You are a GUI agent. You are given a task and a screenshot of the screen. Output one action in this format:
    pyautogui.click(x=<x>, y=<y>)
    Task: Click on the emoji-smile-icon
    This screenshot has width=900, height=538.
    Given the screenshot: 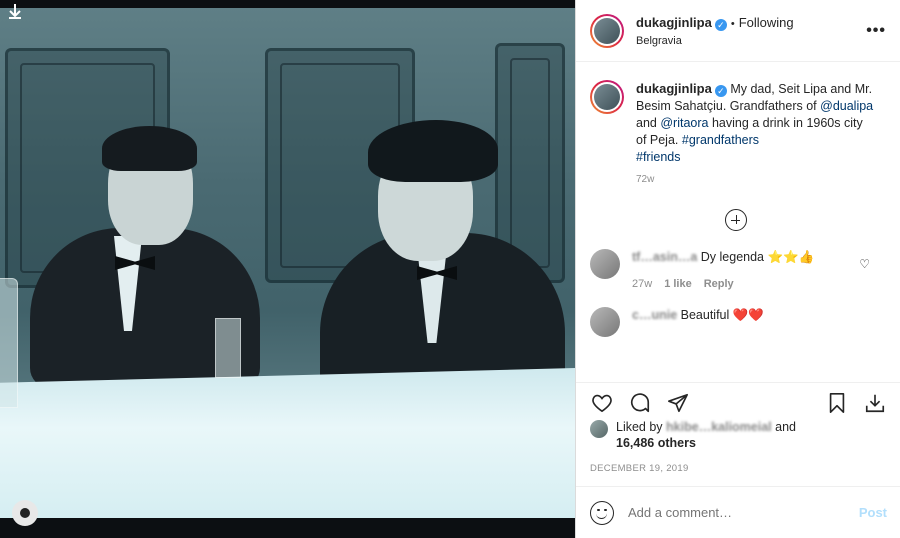 What is the action you would take?
    pyautogui.click(x=602, y=512)
    